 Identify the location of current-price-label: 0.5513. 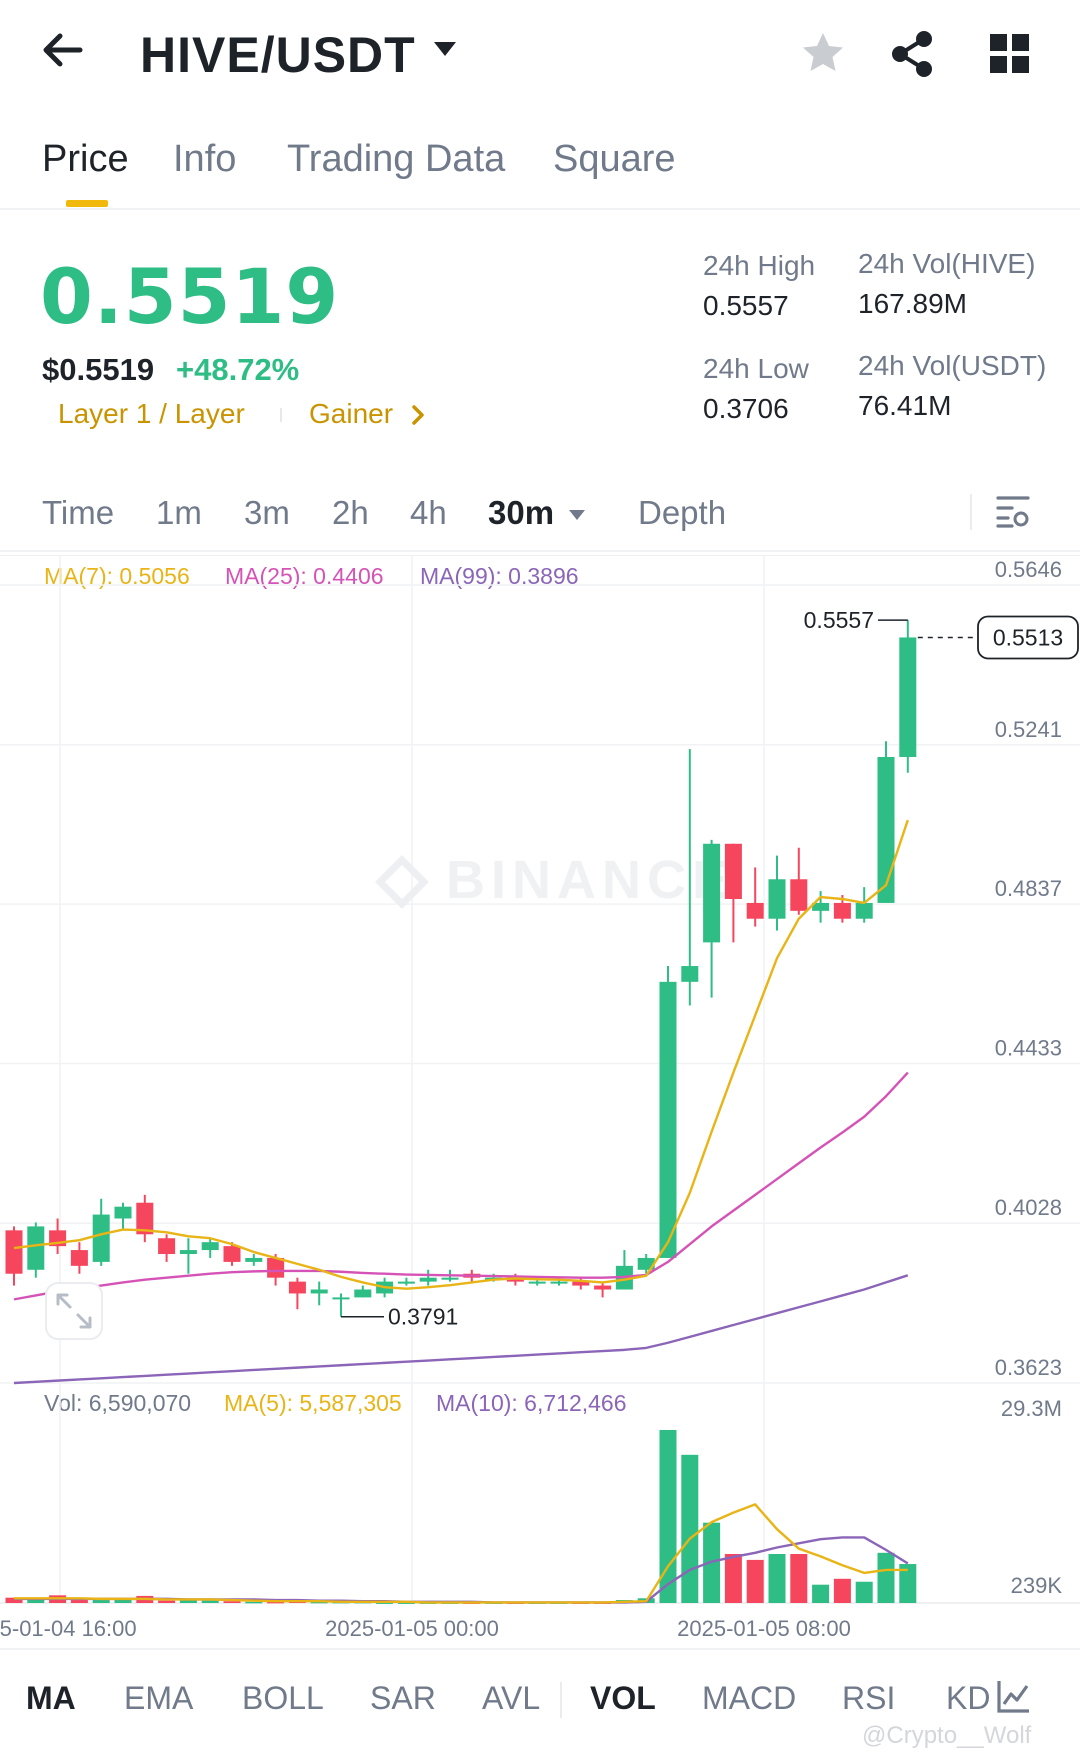
(1028, 637).